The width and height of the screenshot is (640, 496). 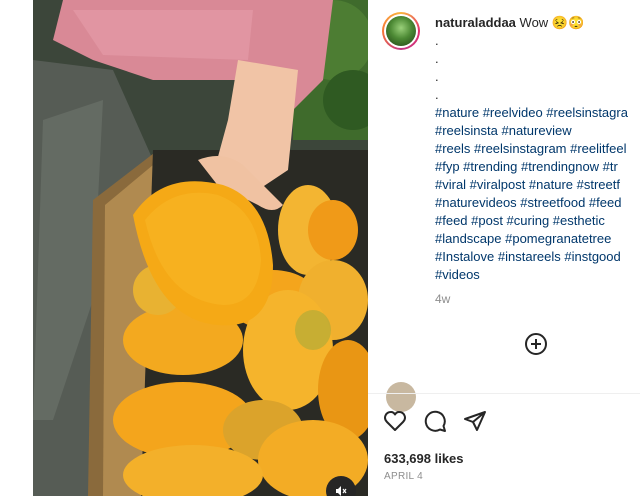 I want to click on hashtag-line: #viral #viralpost #nature #streetf, so click(x=537, y=185).